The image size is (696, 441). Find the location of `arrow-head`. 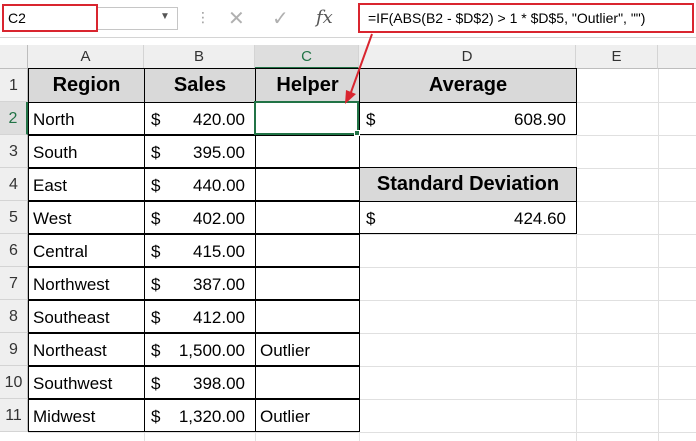

arrow-head is located at coordinates (350, 97).